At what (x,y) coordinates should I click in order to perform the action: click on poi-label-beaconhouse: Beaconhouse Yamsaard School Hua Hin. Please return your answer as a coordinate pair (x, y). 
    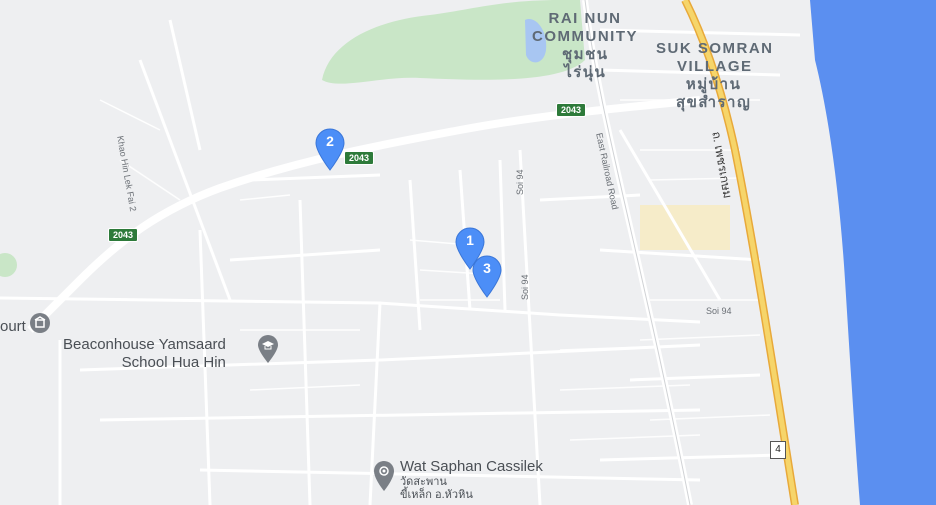
    Looking at the image, I should click on (144, 354).